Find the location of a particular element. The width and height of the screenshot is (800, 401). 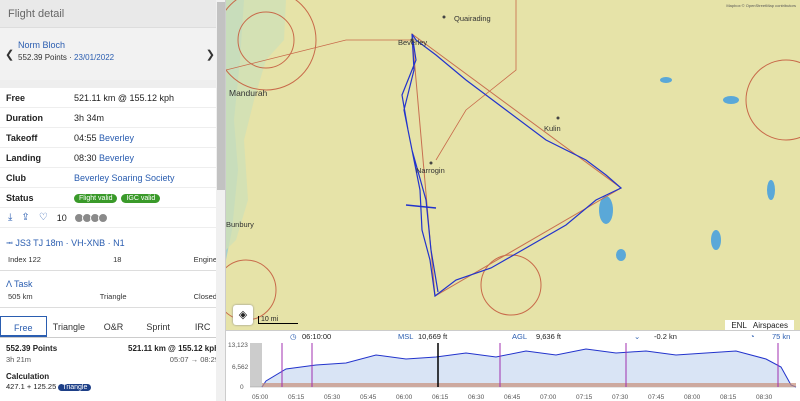

task-distance: 505 km is located at coordinates (20, 296).